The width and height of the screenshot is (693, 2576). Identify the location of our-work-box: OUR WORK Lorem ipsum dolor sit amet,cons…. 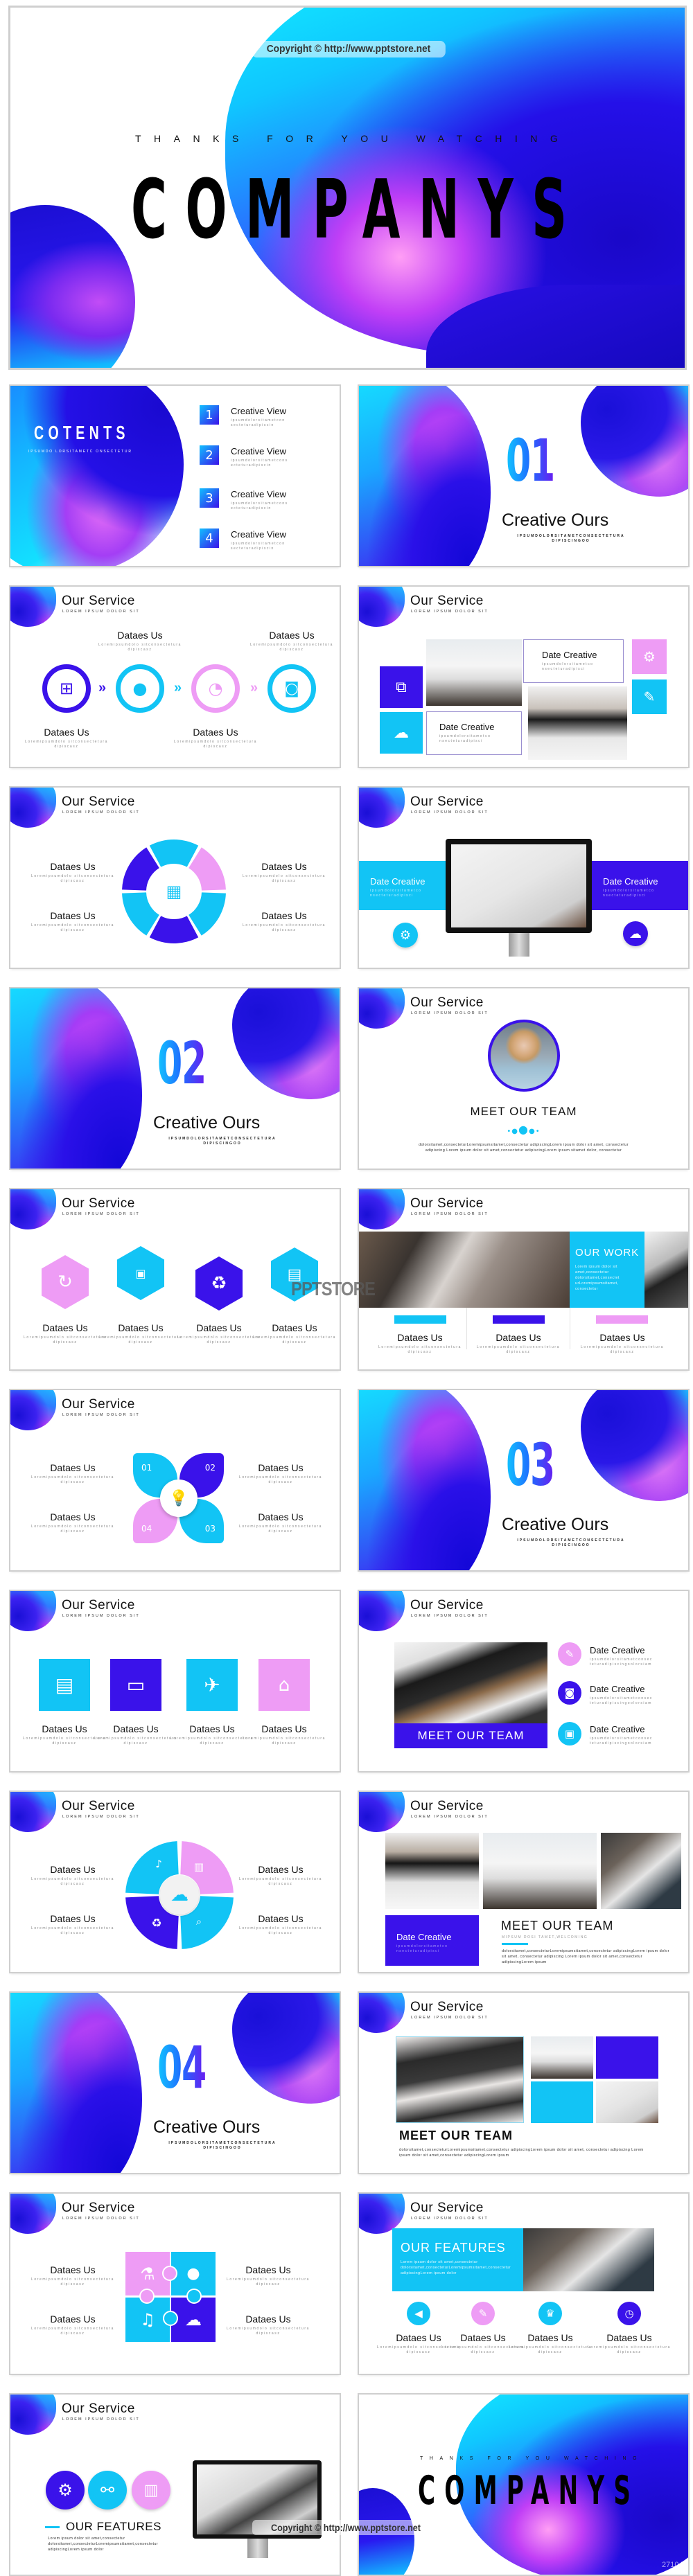
(607, 1270).